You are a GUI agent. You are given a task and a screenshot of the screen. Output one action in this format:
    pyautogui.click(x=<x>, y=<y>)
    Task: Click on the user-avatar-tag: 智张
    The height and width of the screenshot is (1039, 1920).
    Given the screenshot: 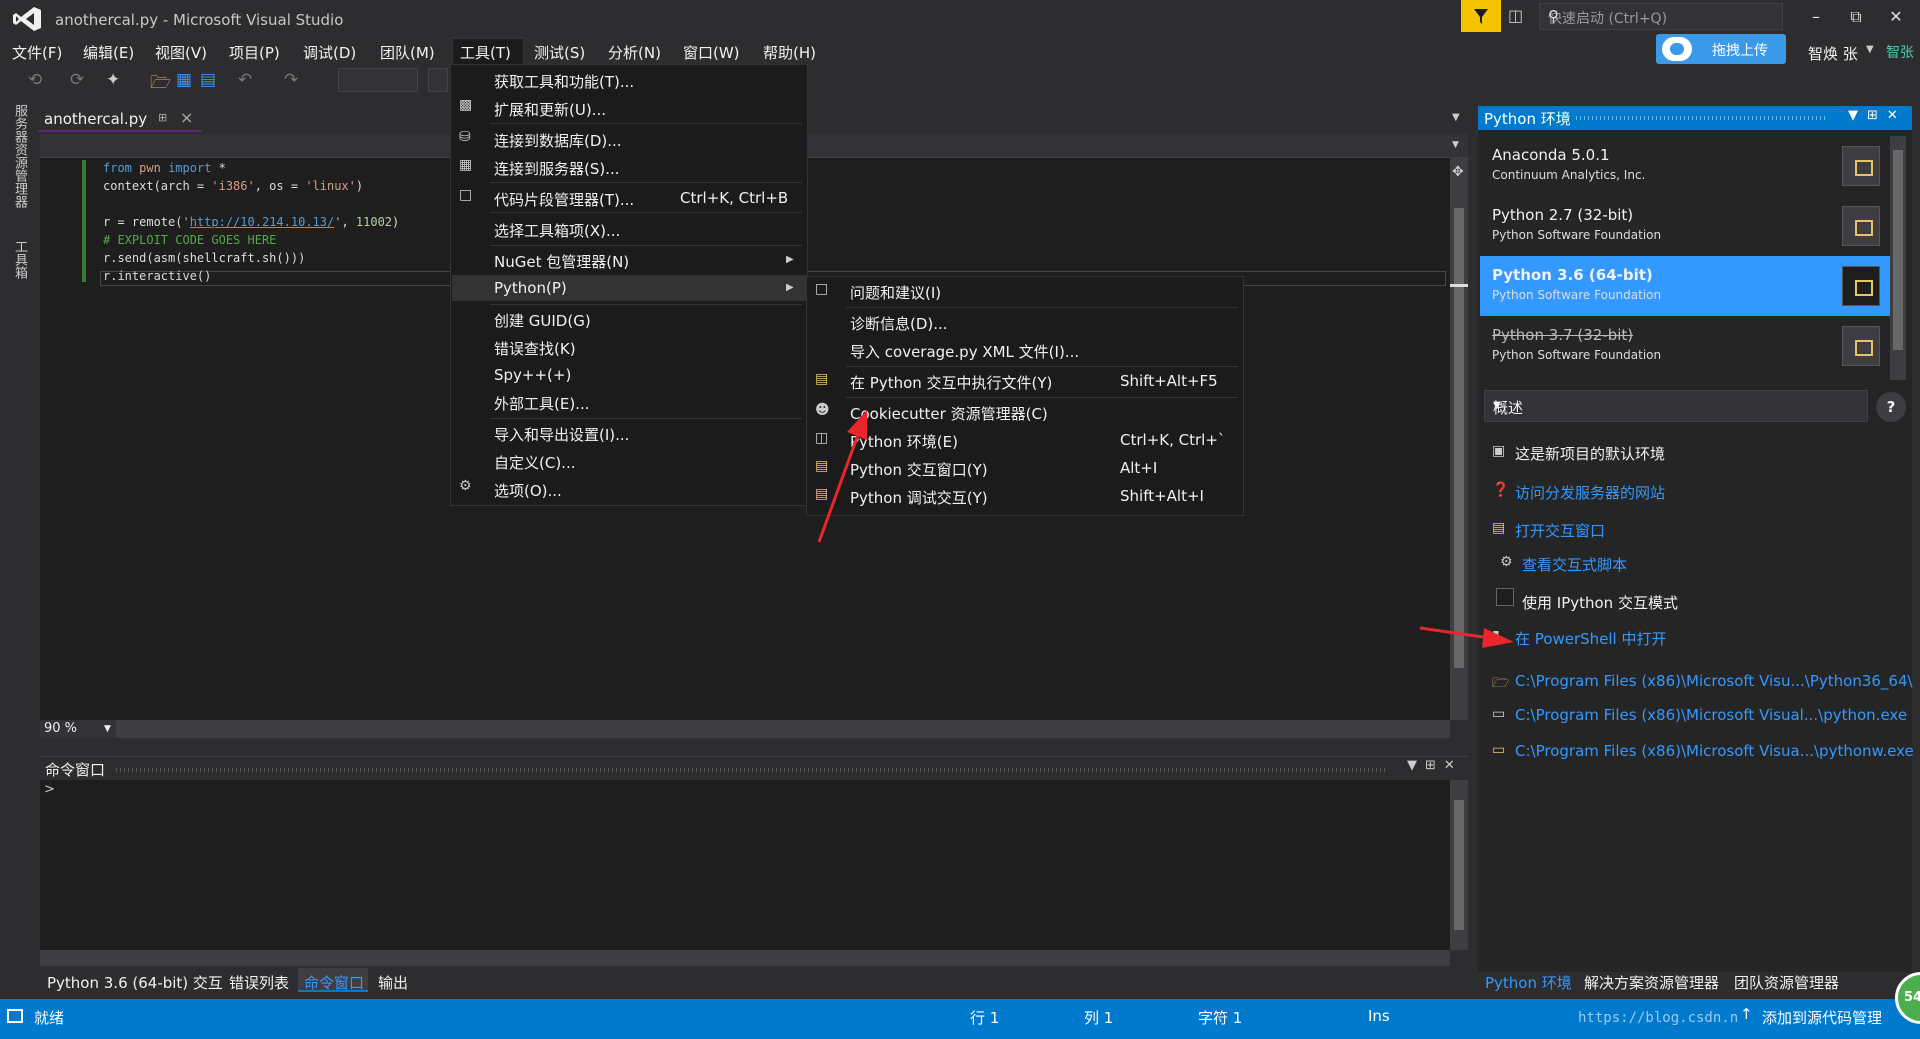 What is the action you would take?
    pyautogui.click(x=1900, y=52)
    